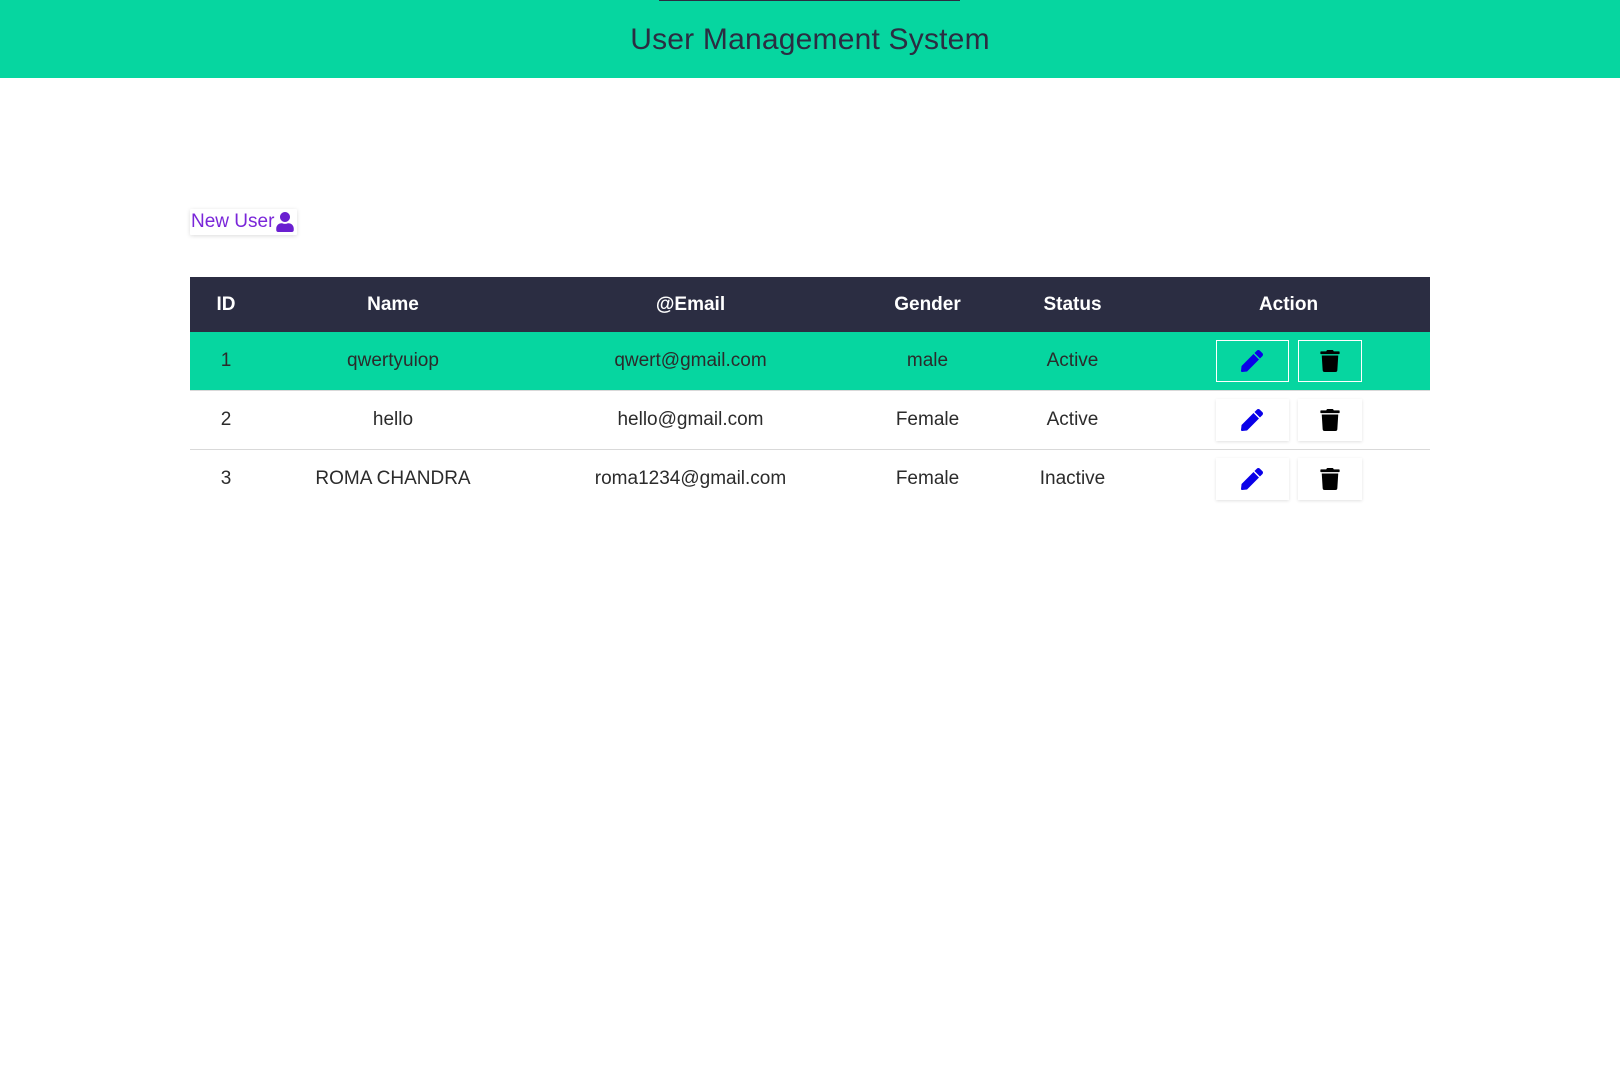  Describe the element at coordinates (226, 304) in the screenshot. I see `column-header-id: ID` at that location.